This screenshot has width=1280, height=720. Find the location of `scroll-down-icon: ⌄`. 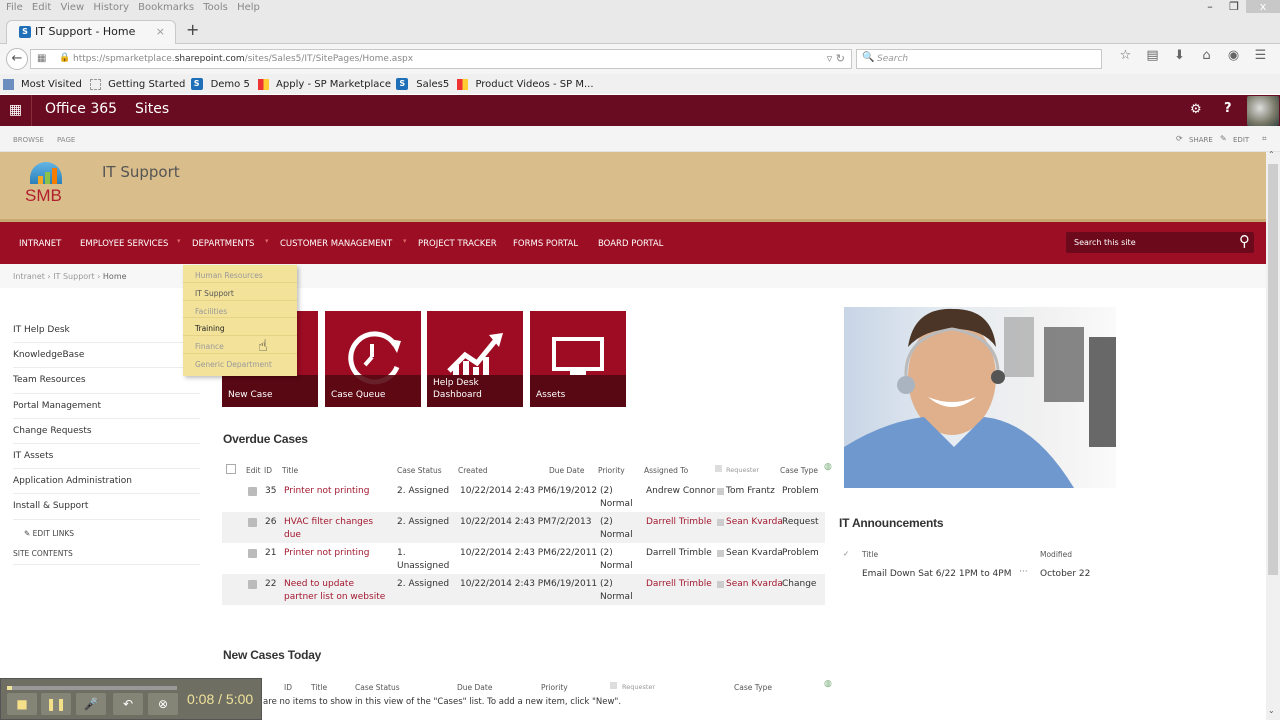

scroll-down-icon: ⌄ is located at coordinates (1271, 710).